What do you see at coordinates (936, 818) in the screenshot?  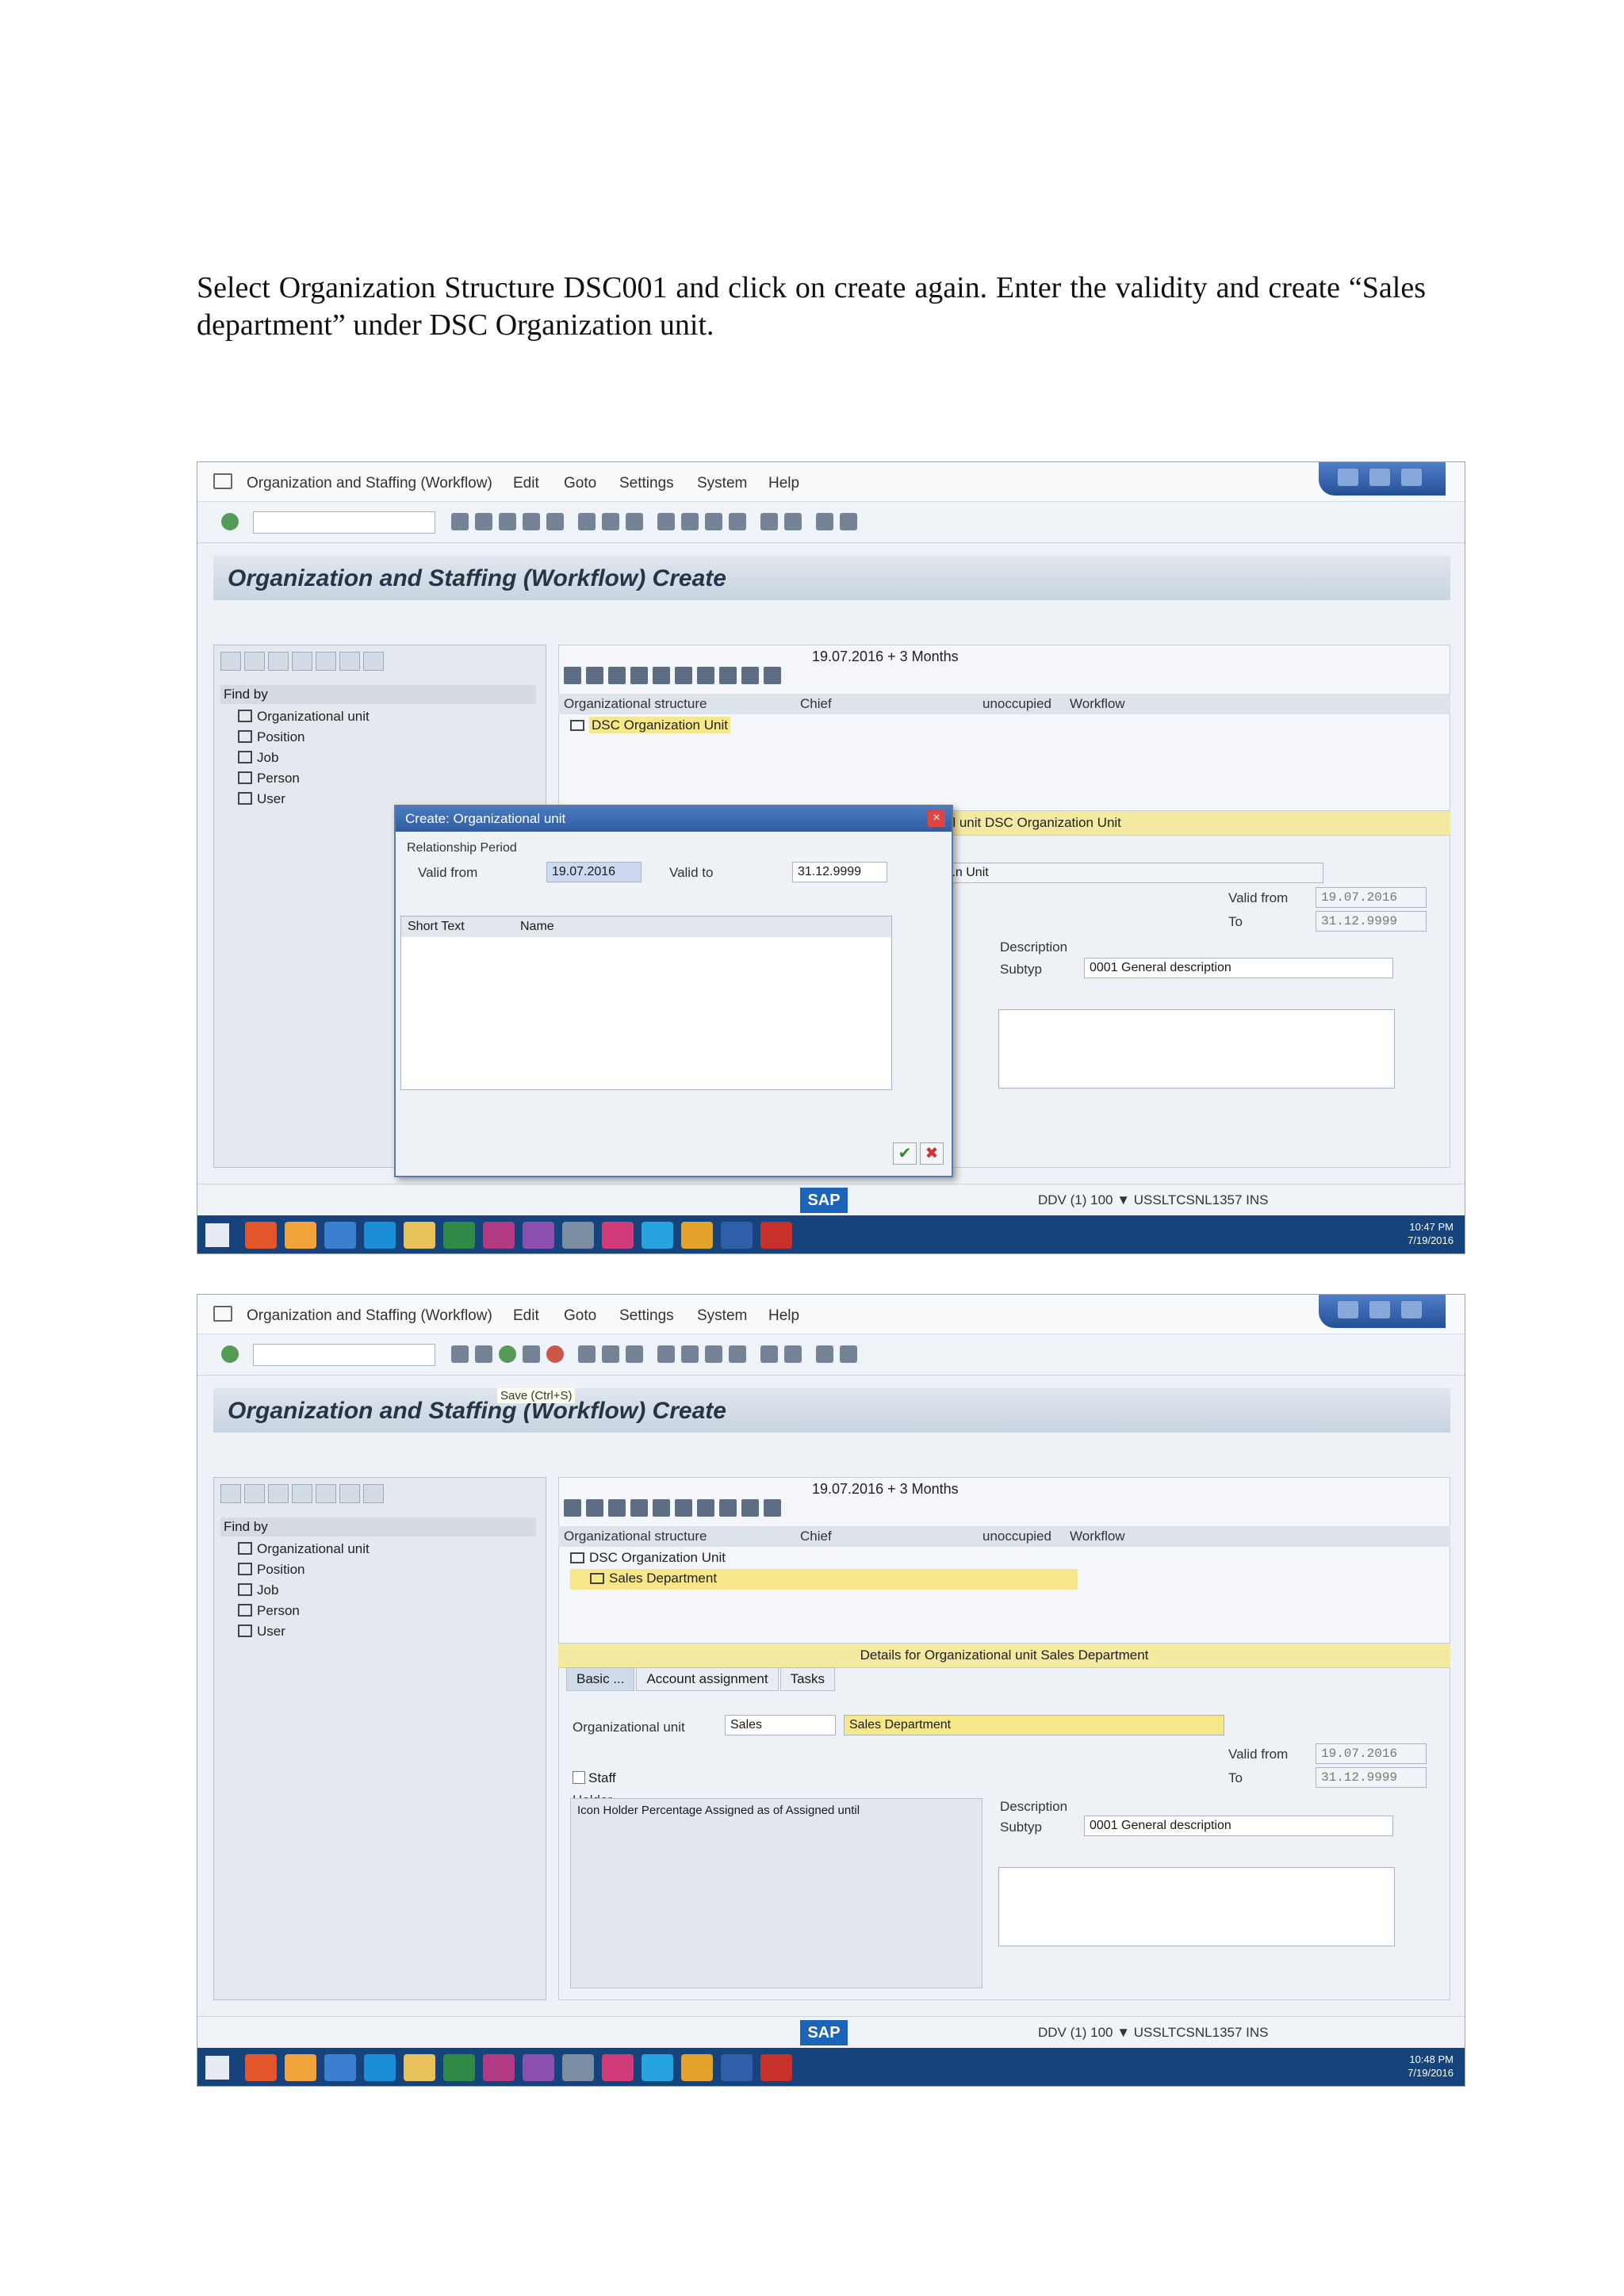 I see `dialog-close-icon: ×` at bounding box center [936, 818].